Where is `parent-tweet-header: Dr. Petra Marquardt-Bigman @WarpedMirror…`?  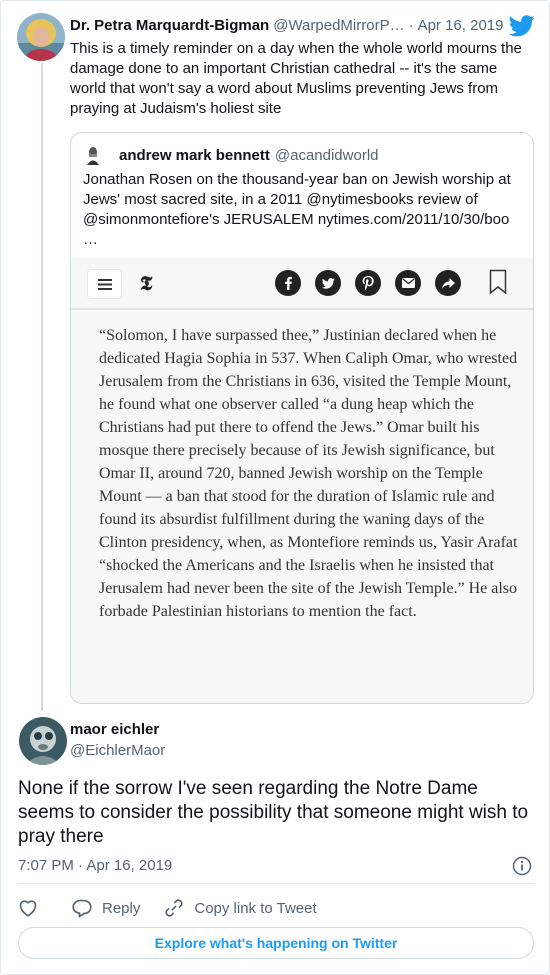
parent-tweet-header: Dr. Petra Marquardt-Bigman @WarpedMirror… is located at coordinates (290, 25).